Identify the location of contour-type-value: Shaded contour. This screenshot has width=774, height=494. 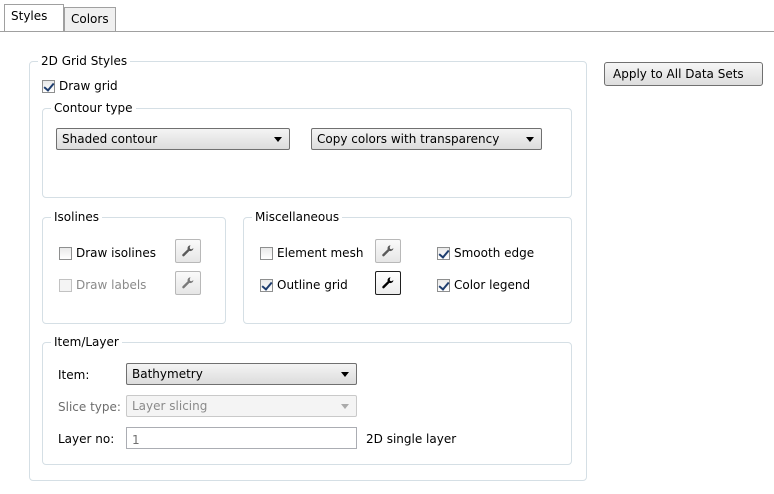
(110, 139).